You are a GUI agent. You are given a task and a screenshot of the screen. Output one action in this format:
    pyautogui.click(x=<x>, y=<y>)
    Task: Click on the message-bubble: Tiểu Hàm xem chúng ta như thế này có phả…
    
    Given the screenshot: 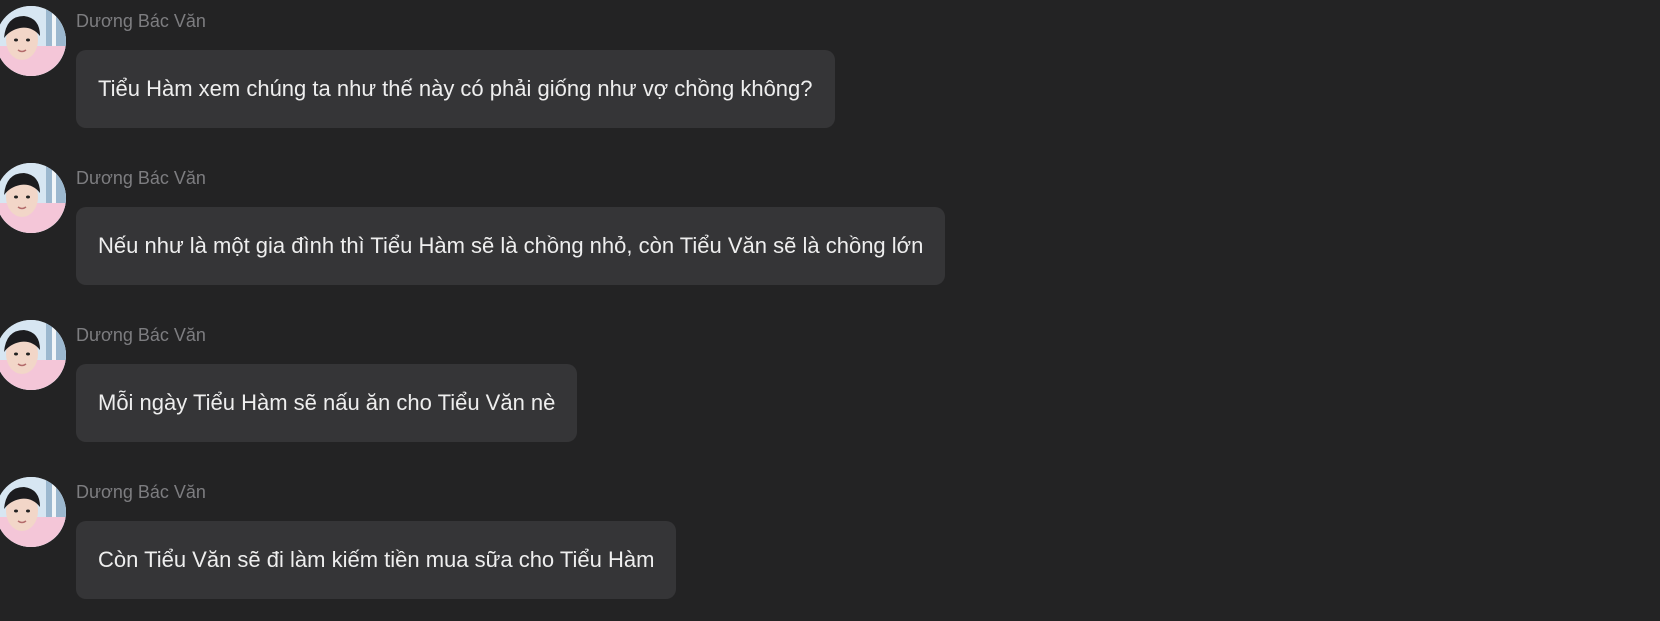 What is the action you would take?
    pyautogui.click(x=455, y=89)
    